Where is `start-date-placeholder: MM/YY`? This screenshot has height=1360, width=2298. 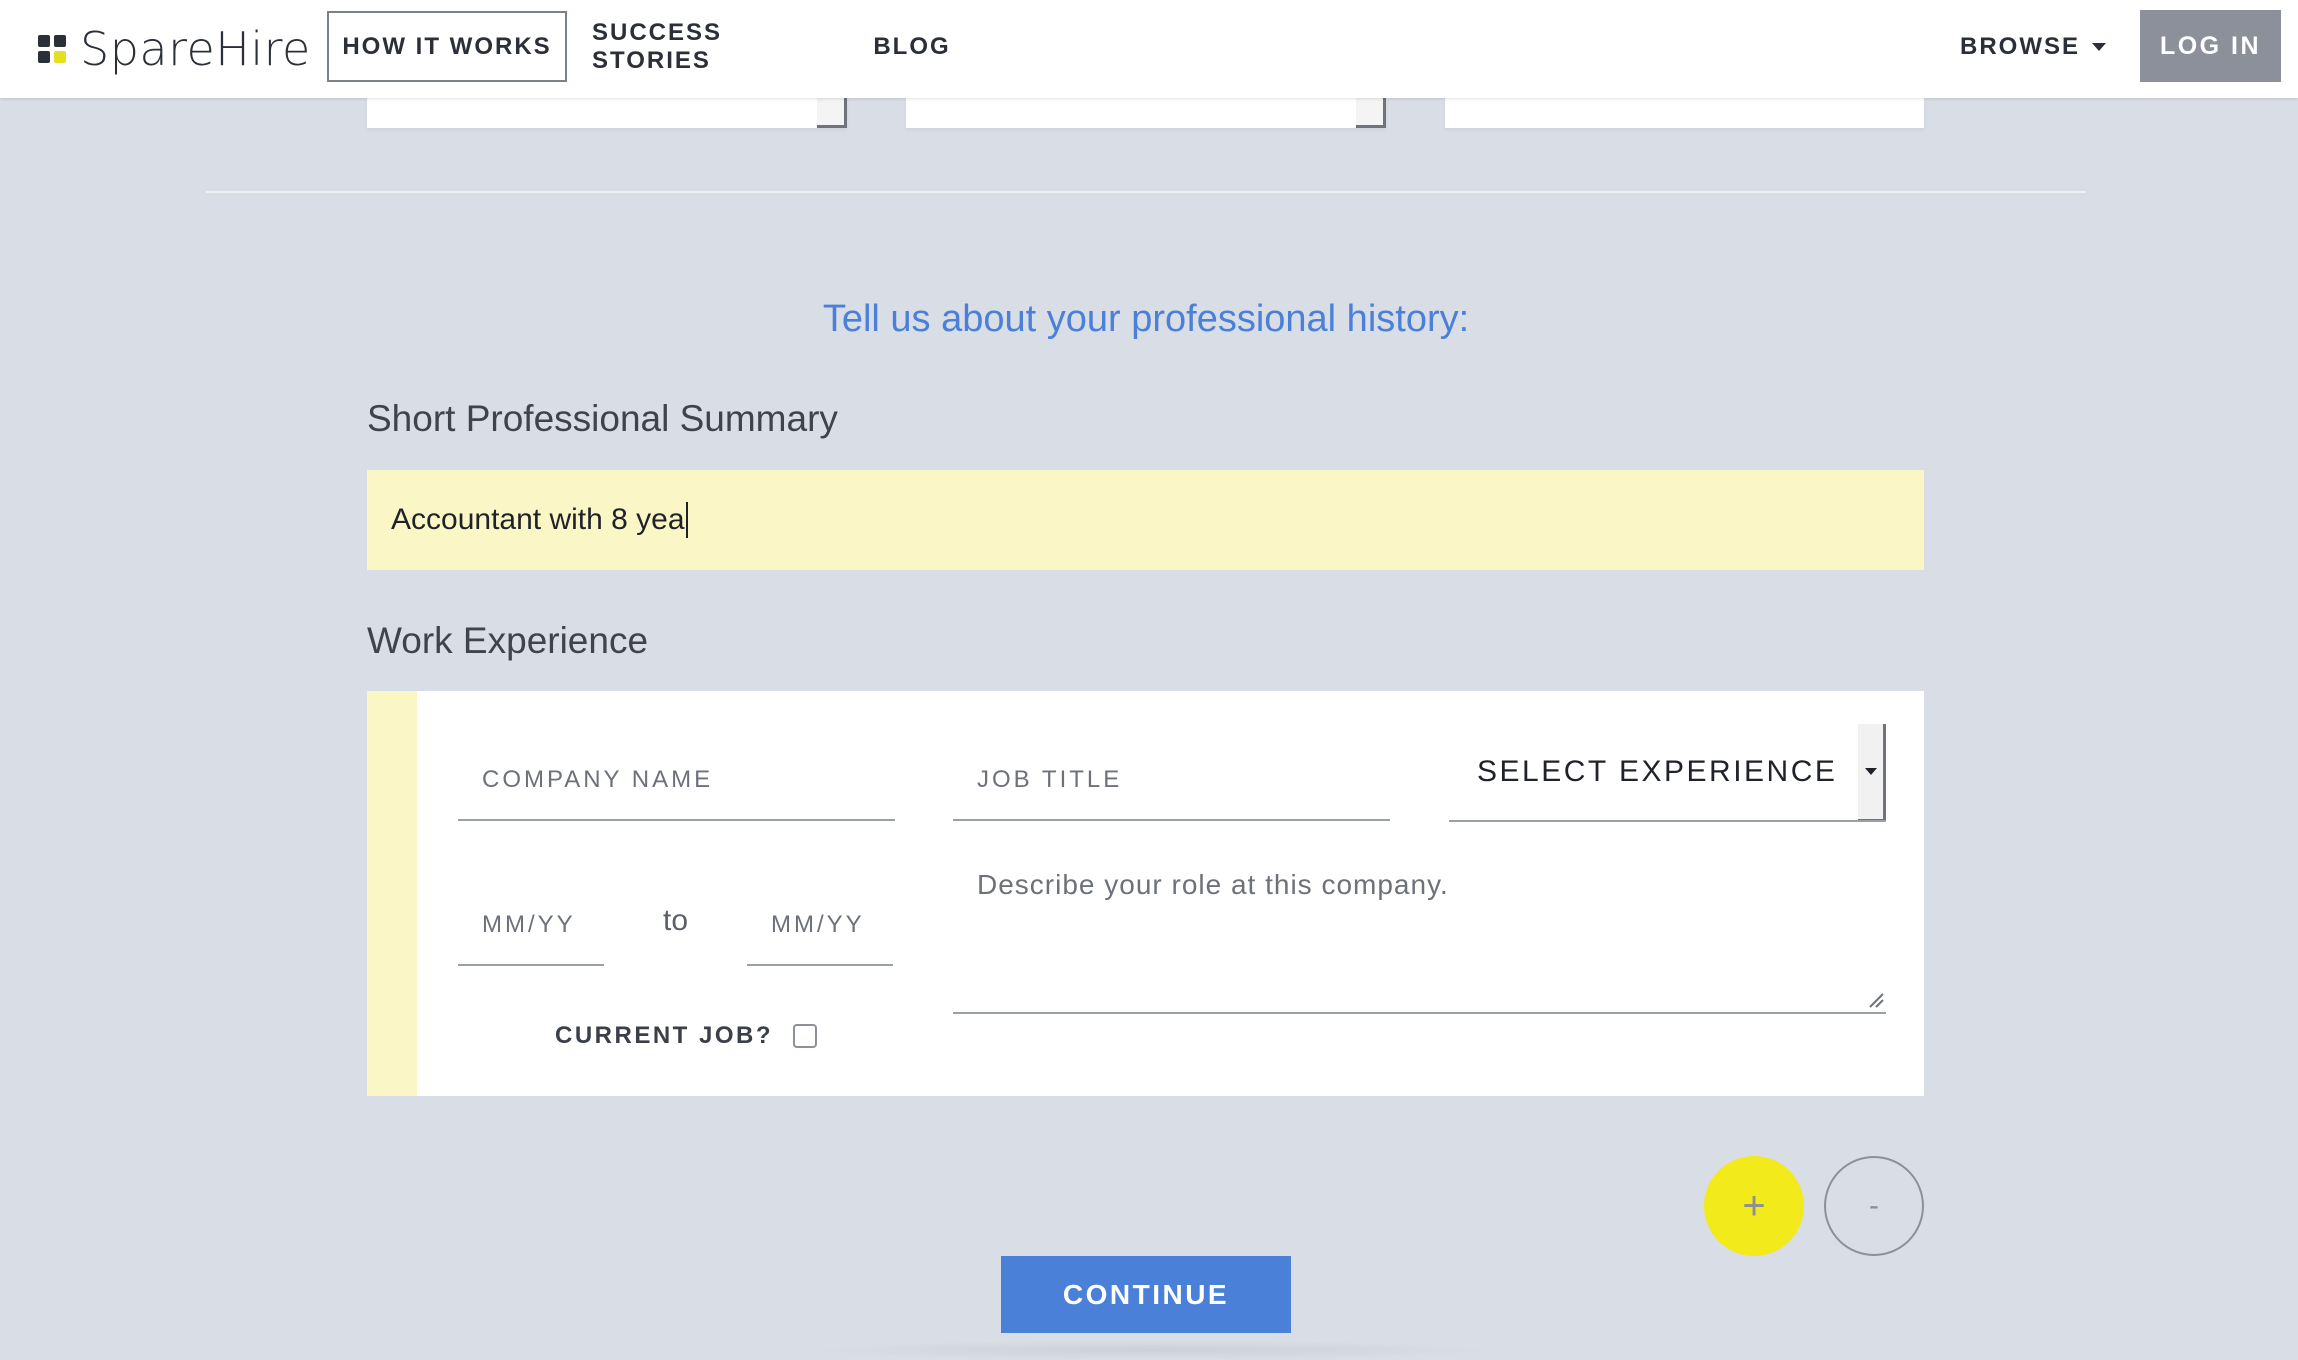
start-date-placeholder: MM/YY is located at coordinates (529, 924).